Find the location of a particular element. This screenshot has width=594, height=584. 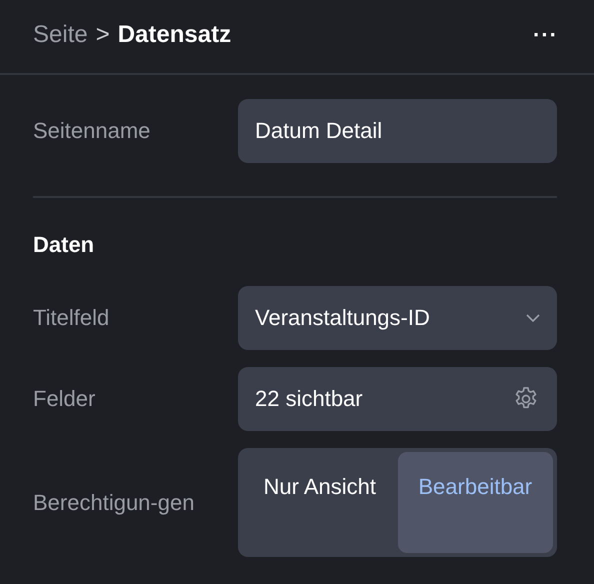

field-label: Seitenname is located at coordinates (92, 131).